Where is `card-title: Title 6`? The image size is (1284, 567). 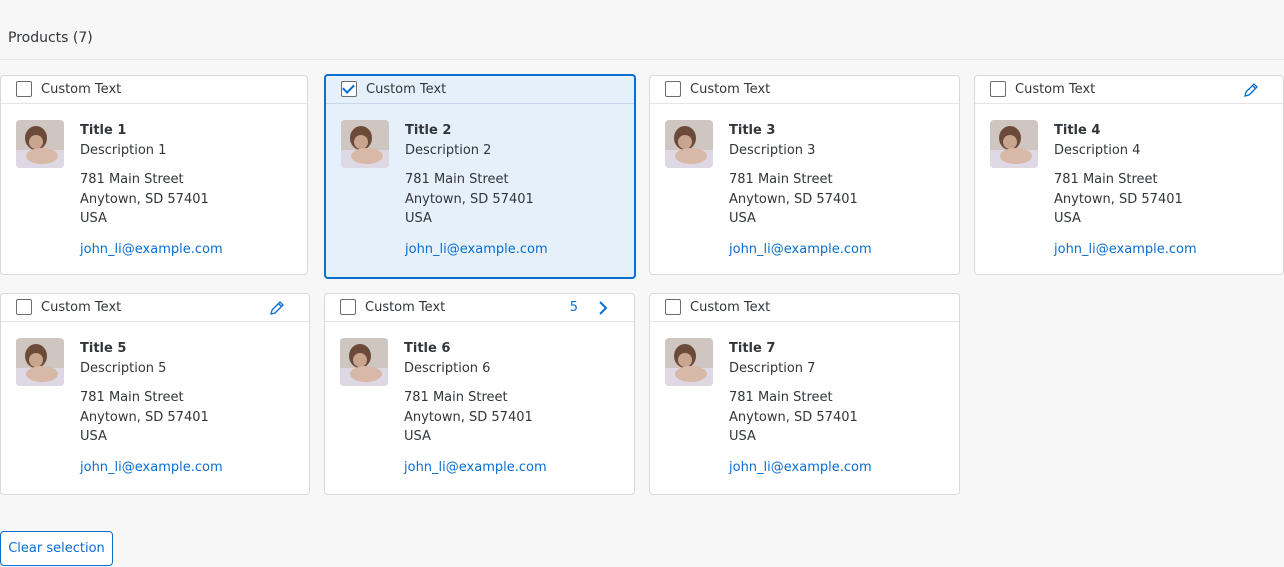 card-title: Title 6 is located at coordinates (427, 348).